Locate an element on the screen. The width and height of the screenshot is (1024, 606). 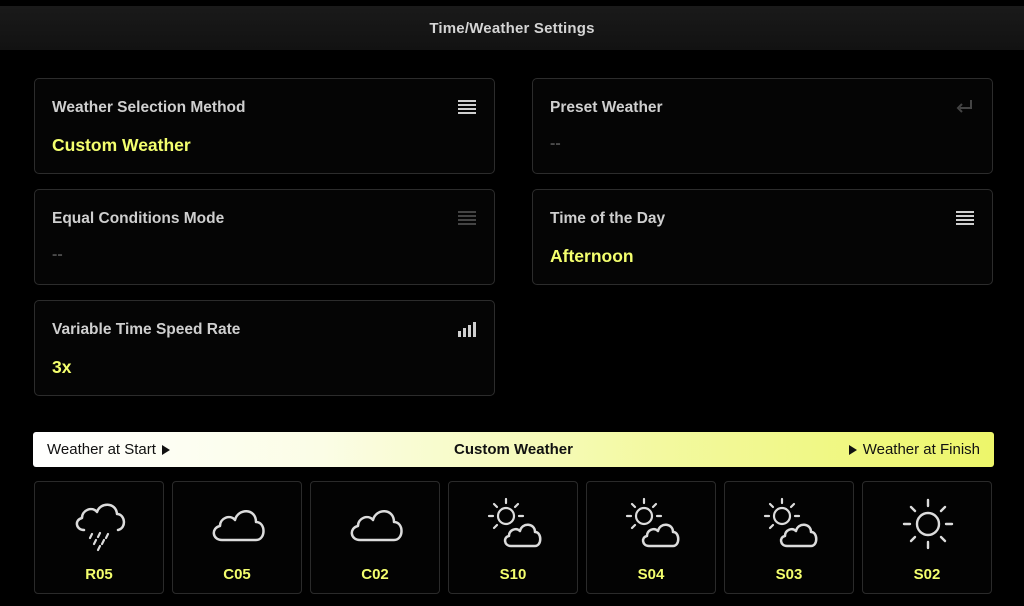
weather-slot: C02 is located at coordinates (375, 537).